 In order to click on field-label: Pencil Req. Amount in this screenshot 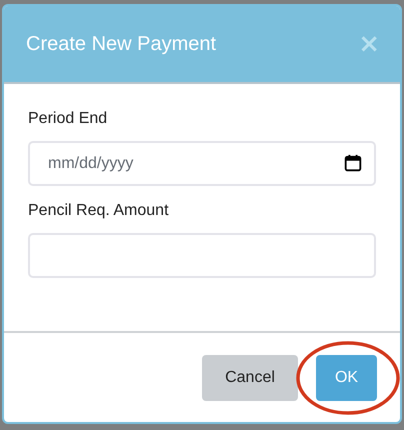, I will do `click(99, 211)`.